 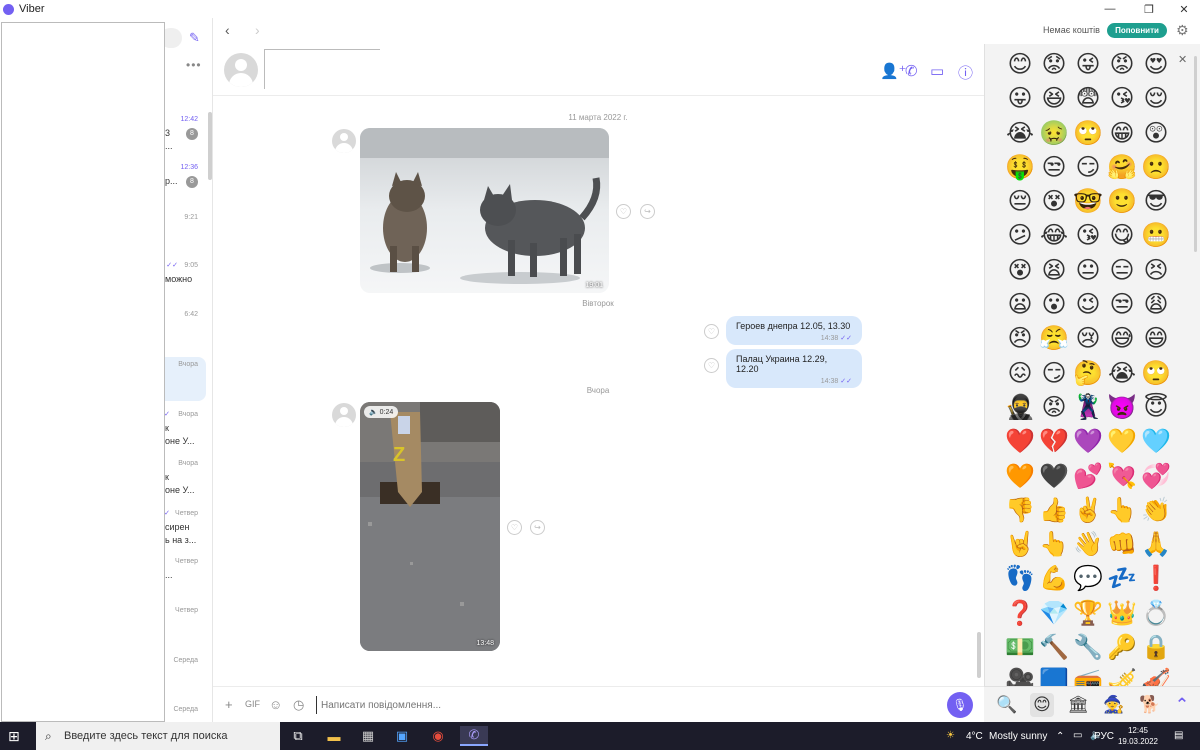 What do you see at coordinates (1156, 374) in the screenshot?
I see `emoji-item: 🙄` at bounding box center [1156, 374].